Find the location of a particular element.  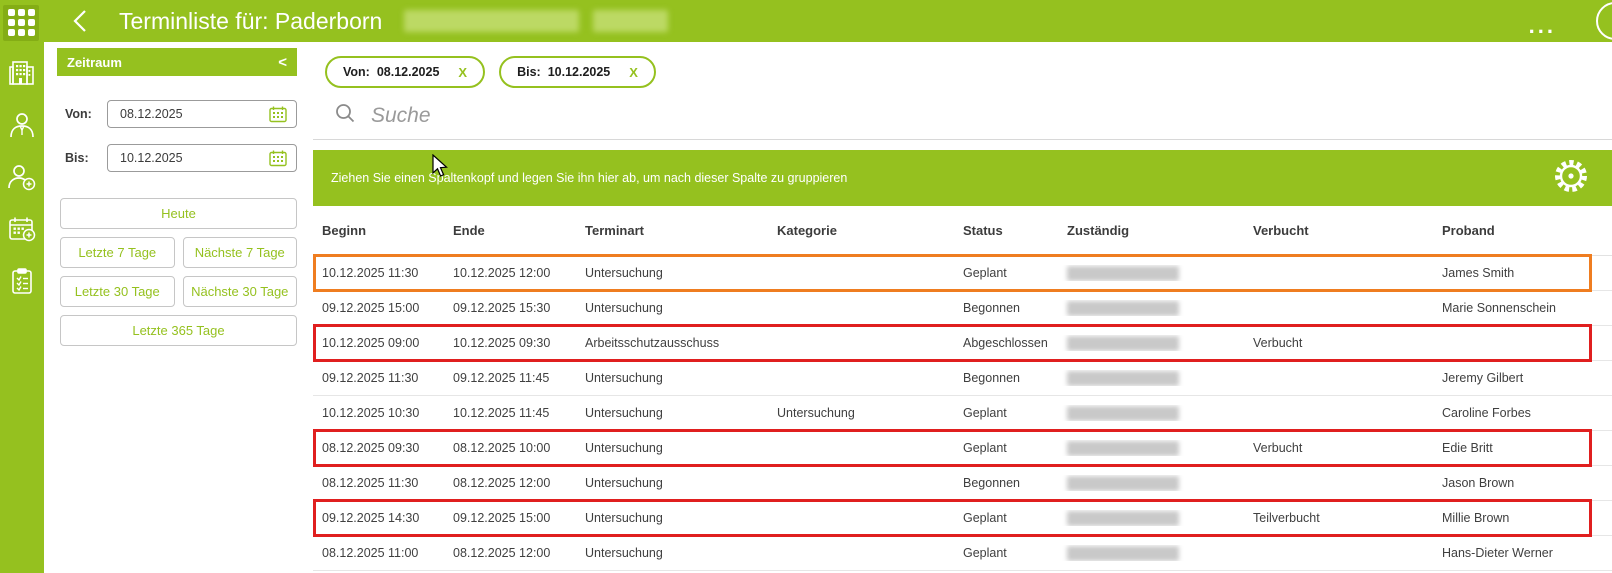

nav-add-person-button is located at coordinates (22, 177).